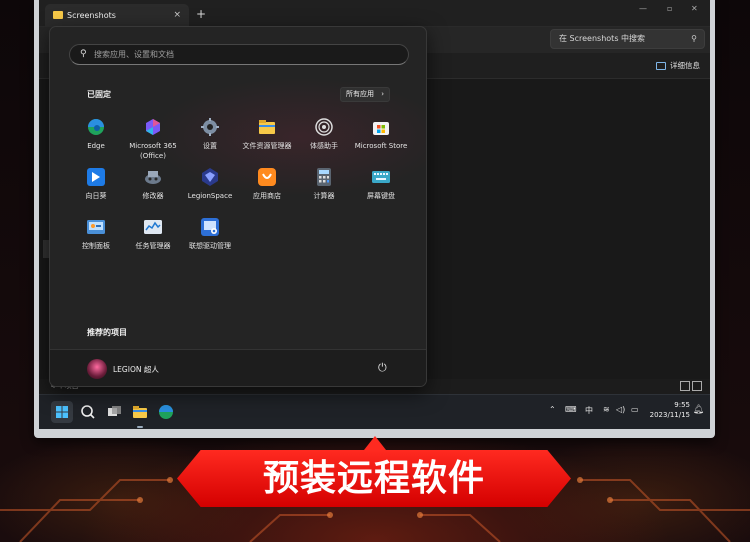  Describe the element at coordinates (682, 405) in the screenshot. I see `clock-time: 9:55` at that location.